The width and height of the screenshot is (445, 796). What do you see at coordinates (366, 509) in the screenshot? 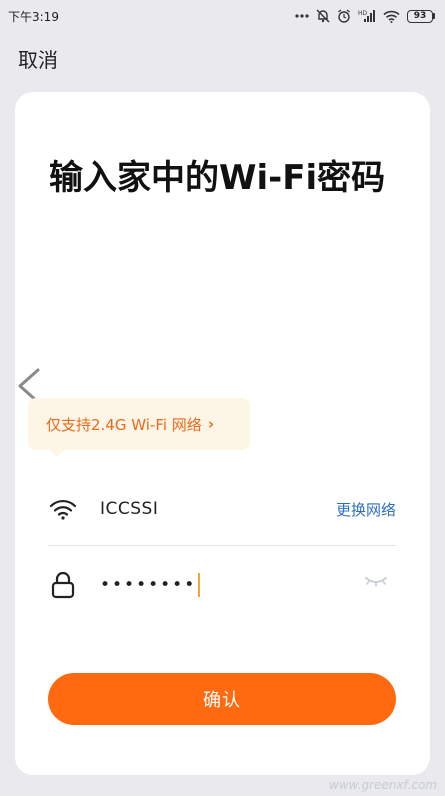
I see `change-network-link: 更换网络` at bounding box center [366, 509].